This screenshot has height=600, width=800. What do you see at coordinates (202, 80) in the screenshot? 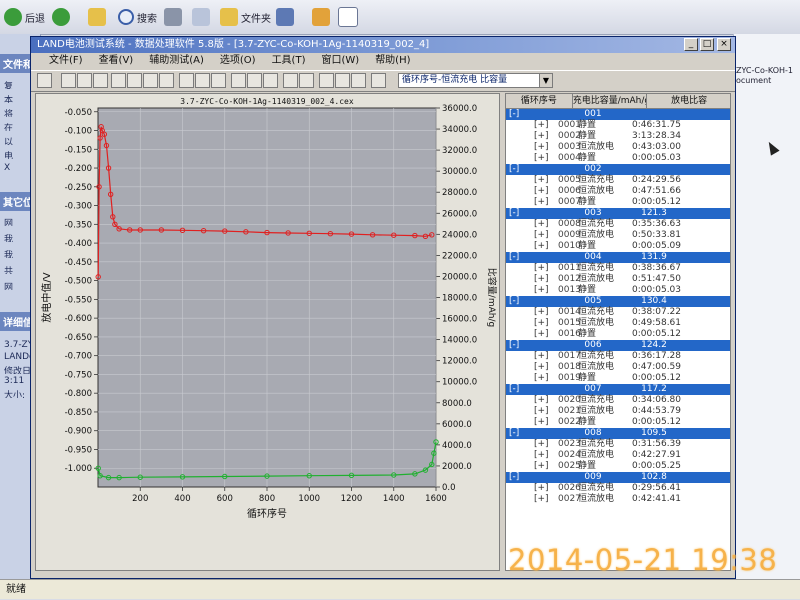
I see `table-icon` at bounding box center [202, 80].